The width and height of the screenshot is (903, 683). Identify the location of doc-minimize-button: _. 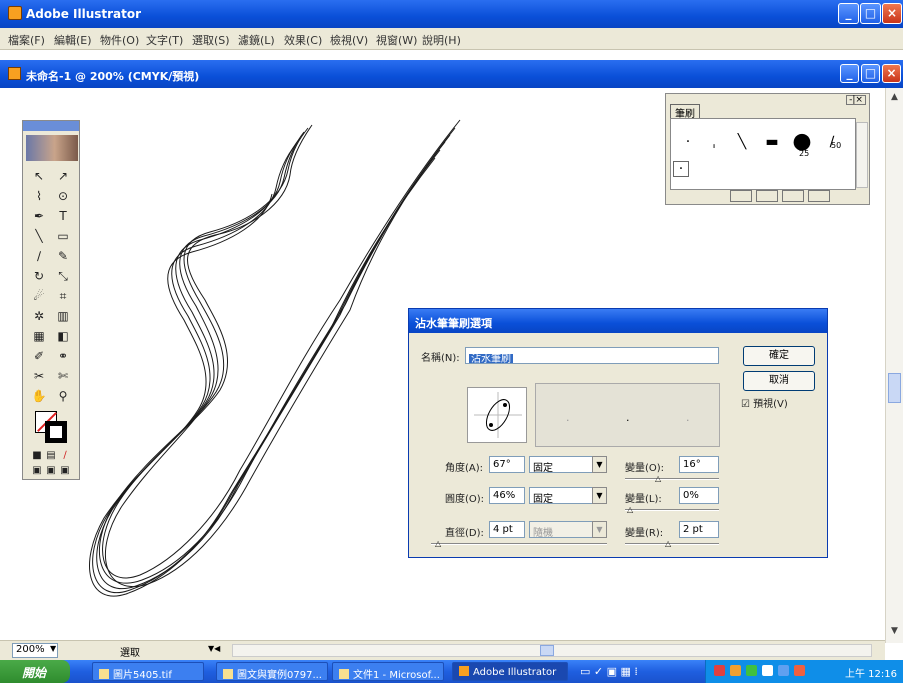
(849, 73).